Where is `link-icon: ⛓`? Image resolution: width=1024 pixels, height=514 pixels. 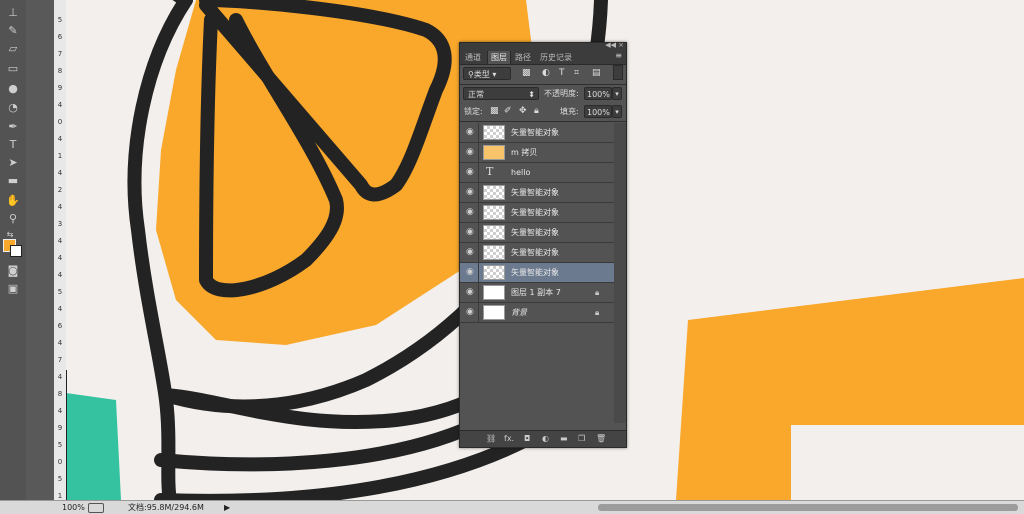 link-icon: ⛓ is located at coordinates (491, 439).